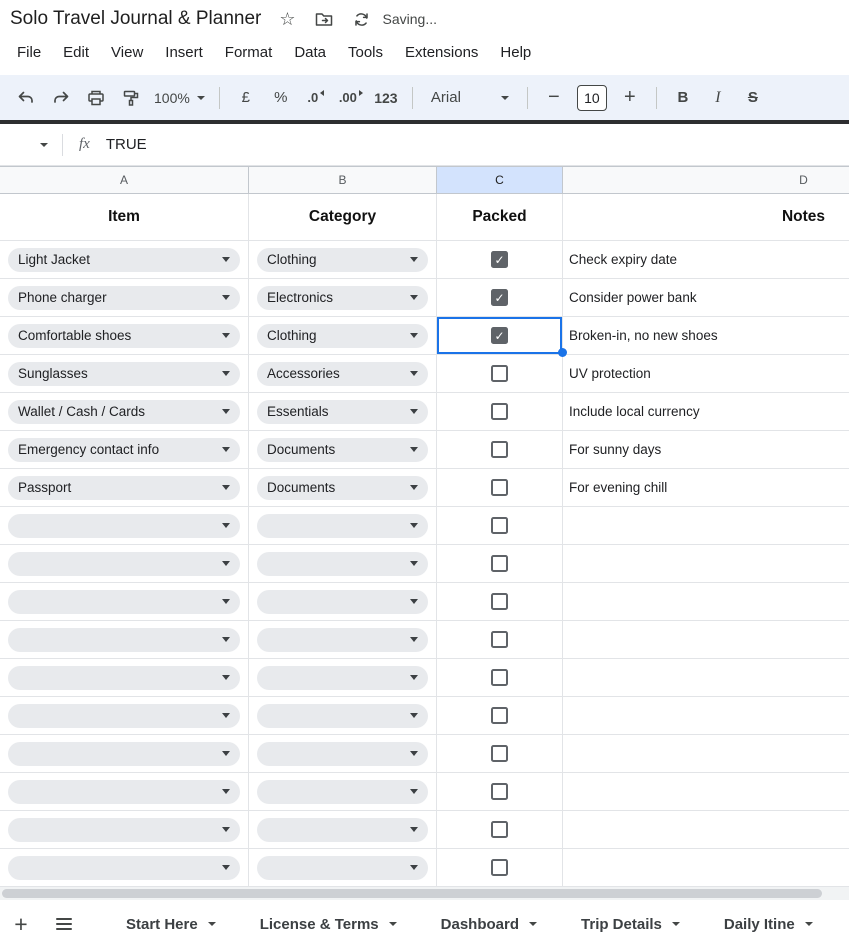 Image resolution: width=849 pixels, height=941 pixels. Describe the element at coordinates (706, 449) in the screenshot. I see `notes-cell: For sunny days` at that location.